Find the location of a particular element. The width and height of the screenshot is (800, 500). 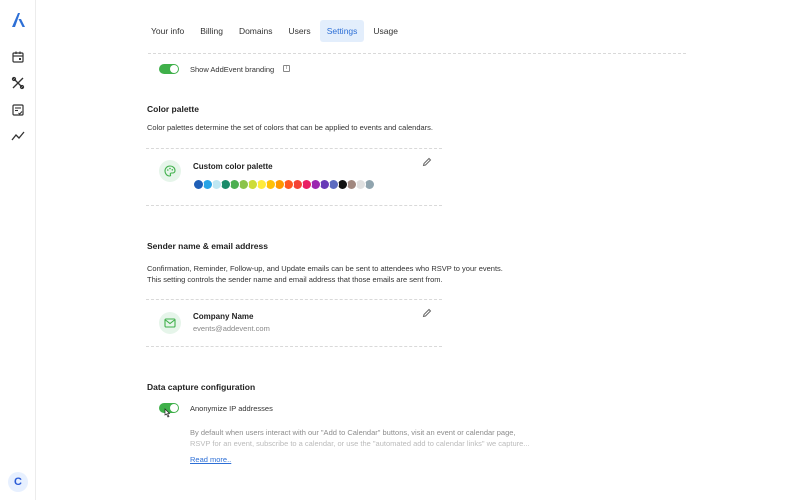

cursor-icon is located at coordinates (167, 413).